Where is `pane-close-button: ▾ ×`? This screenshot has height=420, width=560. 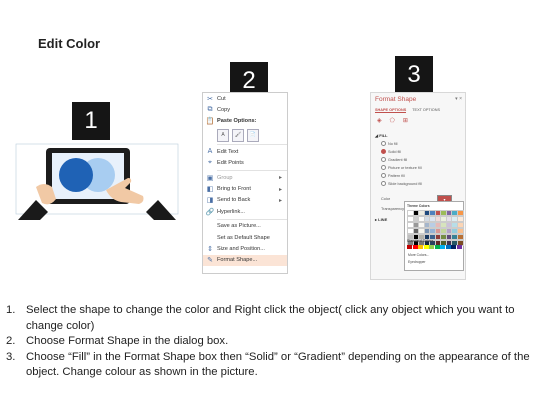
pane-close-button: ▾ × is located at coordinates (458, 99).